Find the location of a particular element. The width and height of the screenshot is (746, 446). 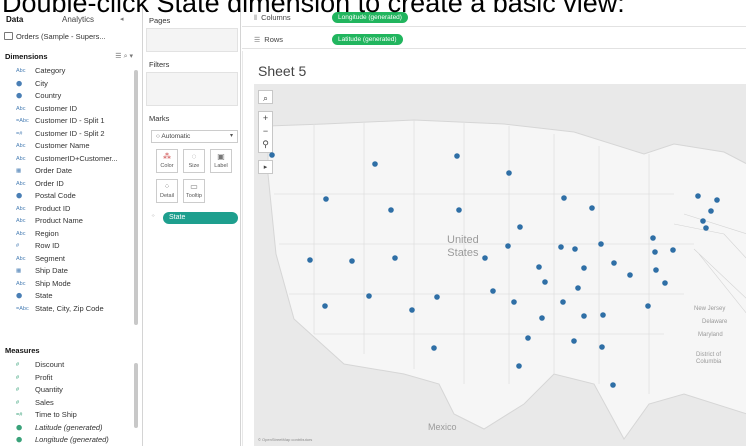

field-name: Customer Name is located at coordinates (62, 145).